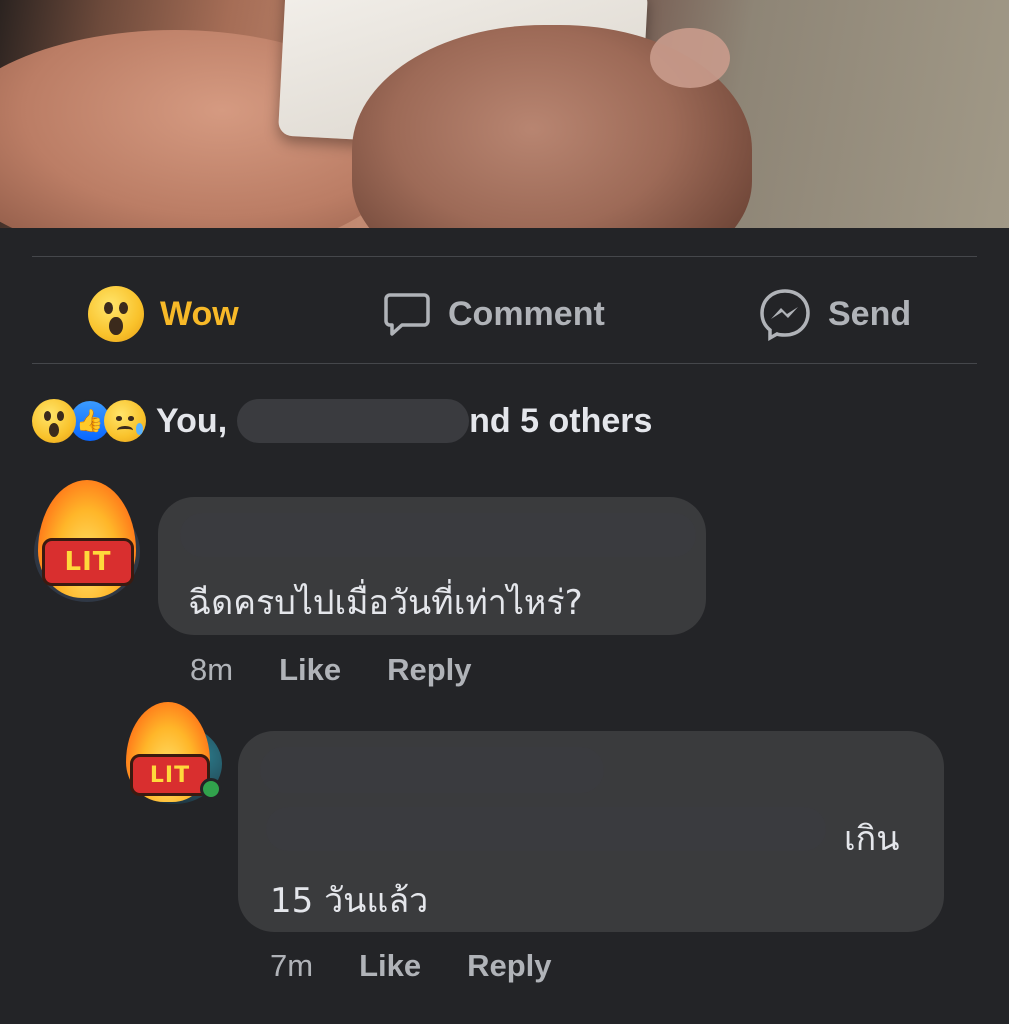 The height and width of the screenshot is (1024, 1009). I want to click on divider-top, so click(504, 256).